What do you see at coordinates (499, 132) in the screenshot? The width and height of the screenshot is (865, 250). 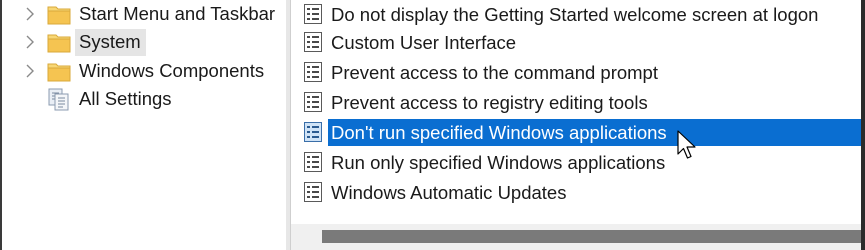 I see `list-item-label: Don't run specified Windows applications` at bounding box center [499, 132].